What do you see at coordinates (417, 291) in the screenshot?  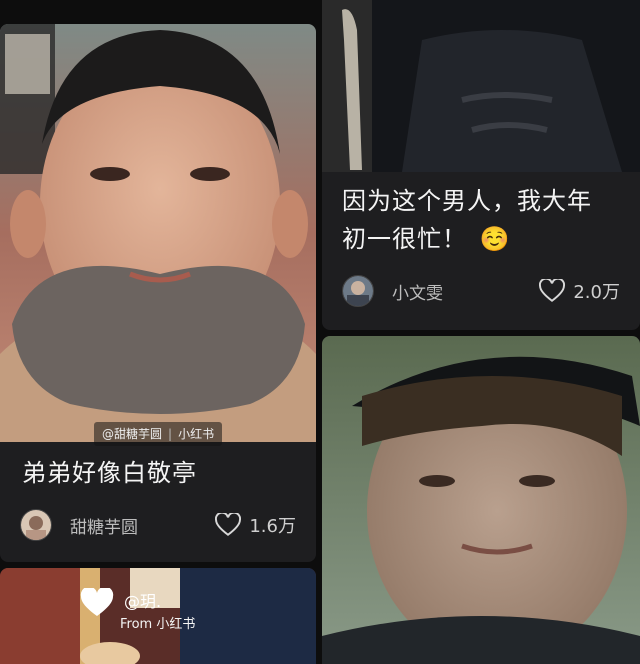 I see `author-name: 小文雯` at bounding box center [417, 291].